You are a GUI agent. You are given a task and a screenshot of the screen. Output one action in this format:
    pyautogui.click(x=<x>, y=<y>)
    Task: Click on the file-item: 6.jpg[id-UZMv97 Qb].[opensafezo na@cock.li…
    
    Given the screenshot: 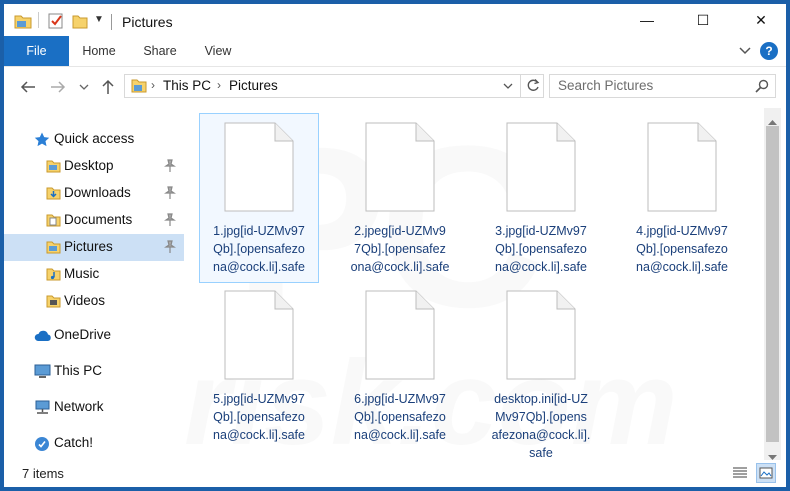 What is the action you would take?
    pyautogui.click(x=400, y=366)
    